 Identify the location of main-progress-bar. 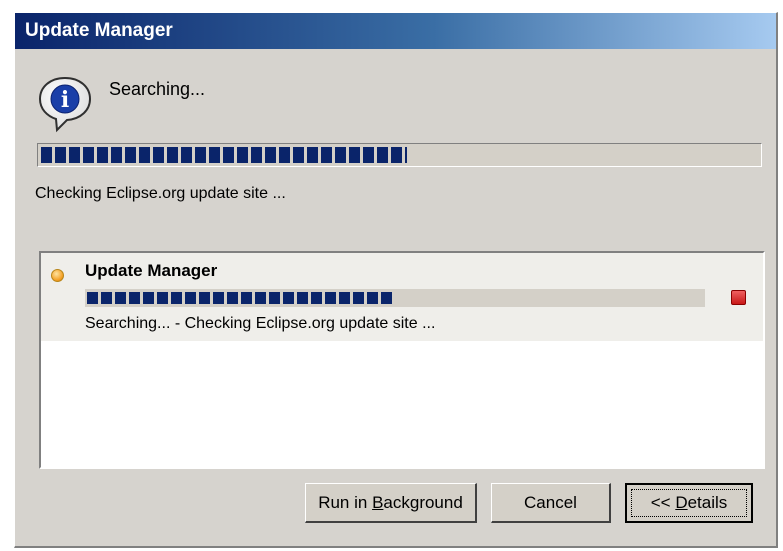
(399, 155).